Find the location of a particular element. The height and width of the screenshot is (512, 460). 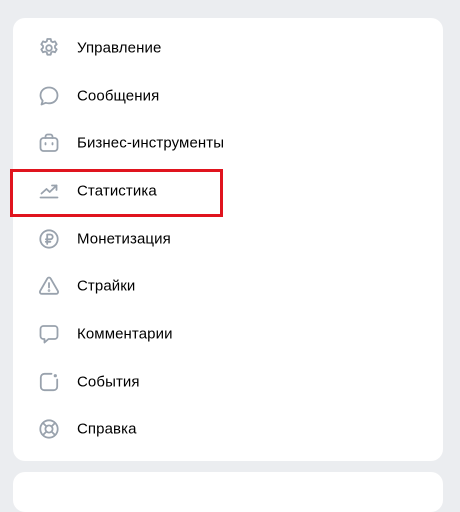

menu-item-label: Бизнес-инструменты is located at coordinates (151, 143).